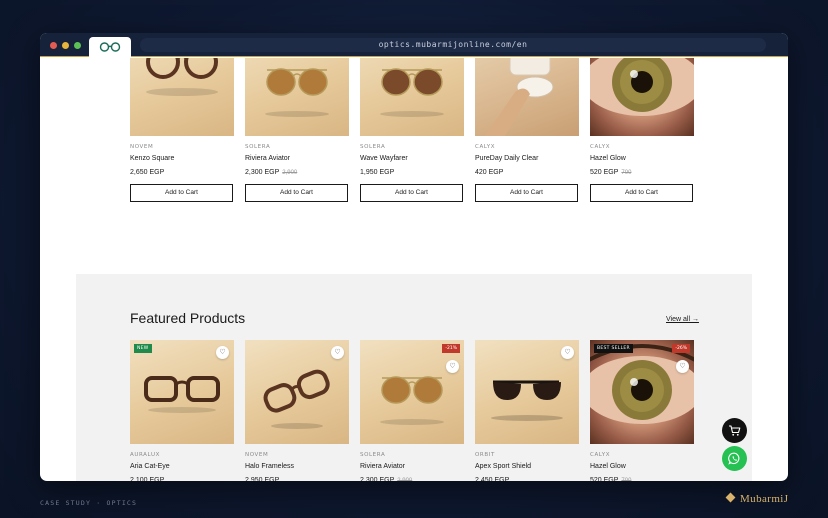 This screenshot has height=518, width=828. I want to click on discount-badge: -26%, so click(681, 348).